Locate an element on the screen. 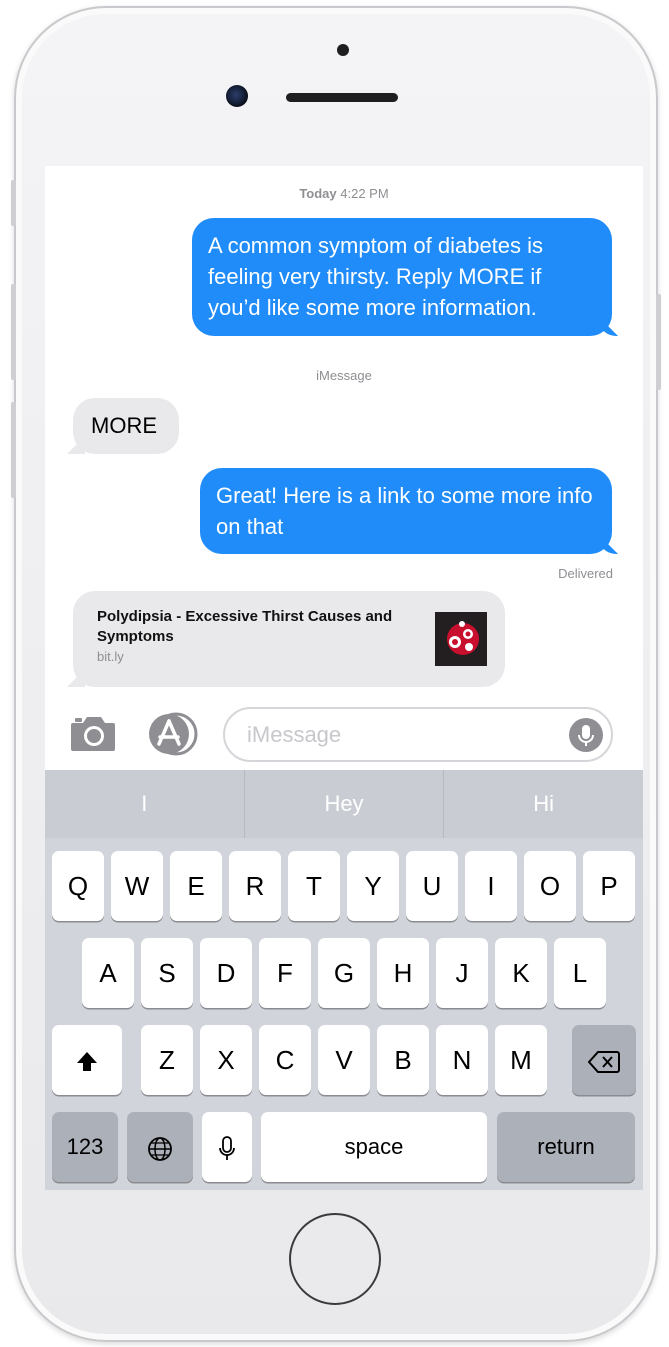 The height and width of the screenshot is (1347, 669). volume-down-button is located at coordinates (13, 450).